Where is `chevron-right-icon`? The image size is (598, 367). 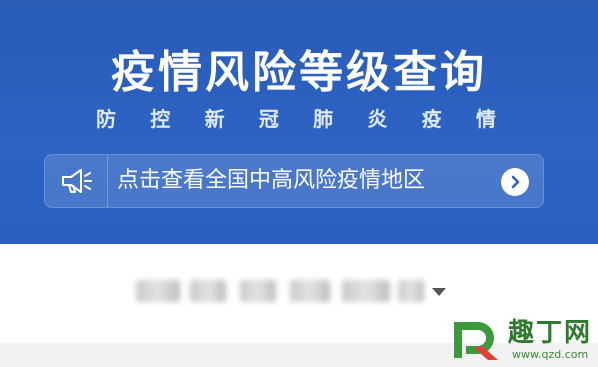 chevron-right-icon is located at coordinates (515, 182).